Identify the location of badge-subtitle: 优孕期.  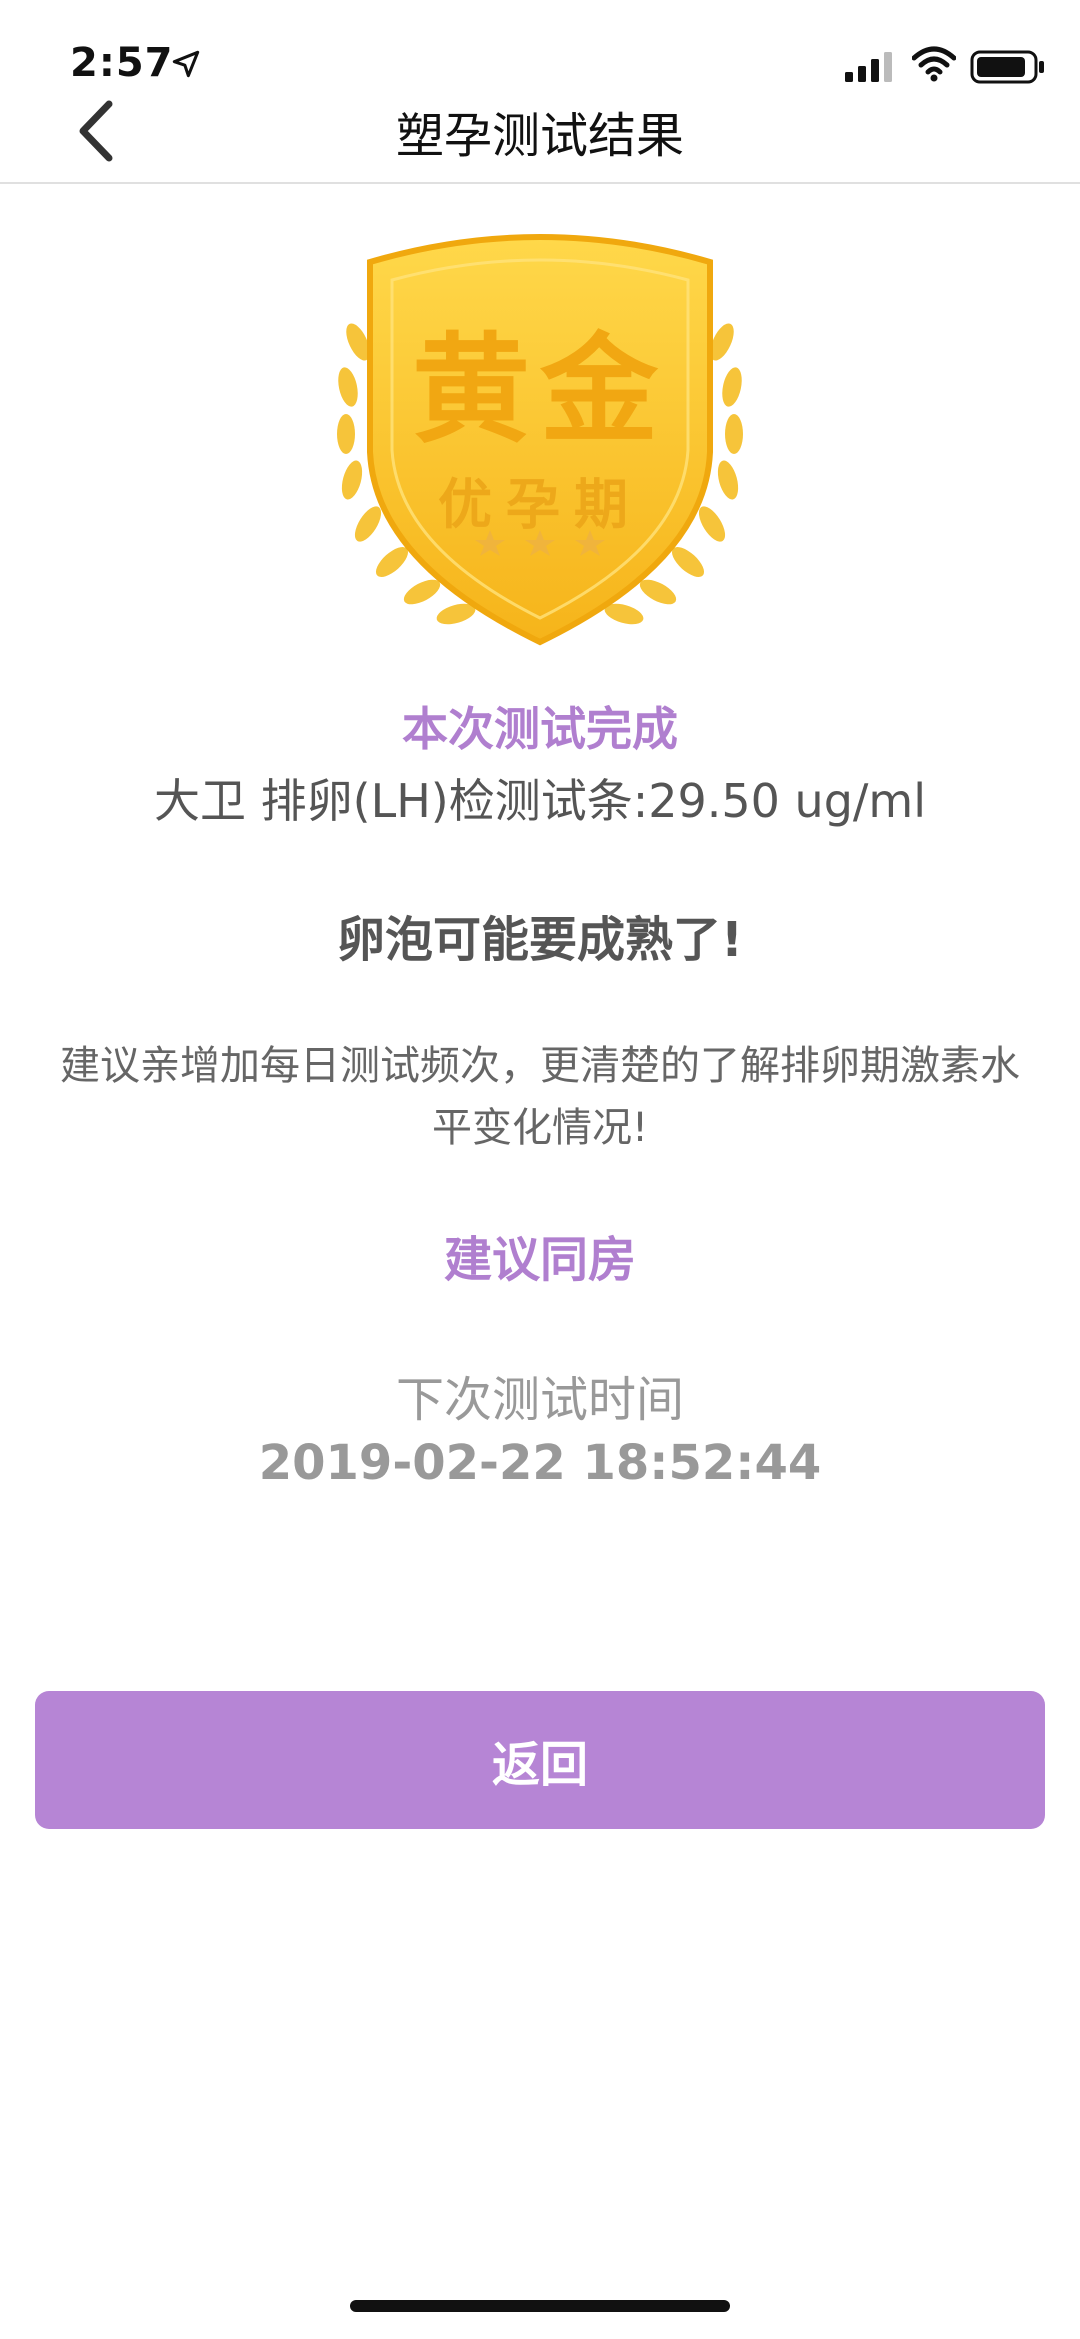
(540, 504).